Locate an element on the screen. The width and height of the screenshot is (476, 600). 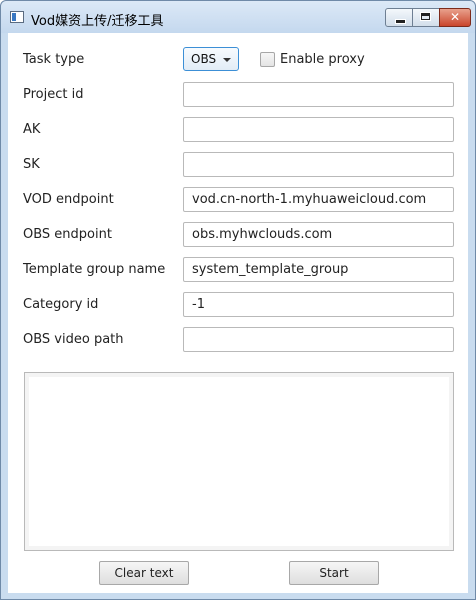
maximize-icon is located at coordinates (425, 16).